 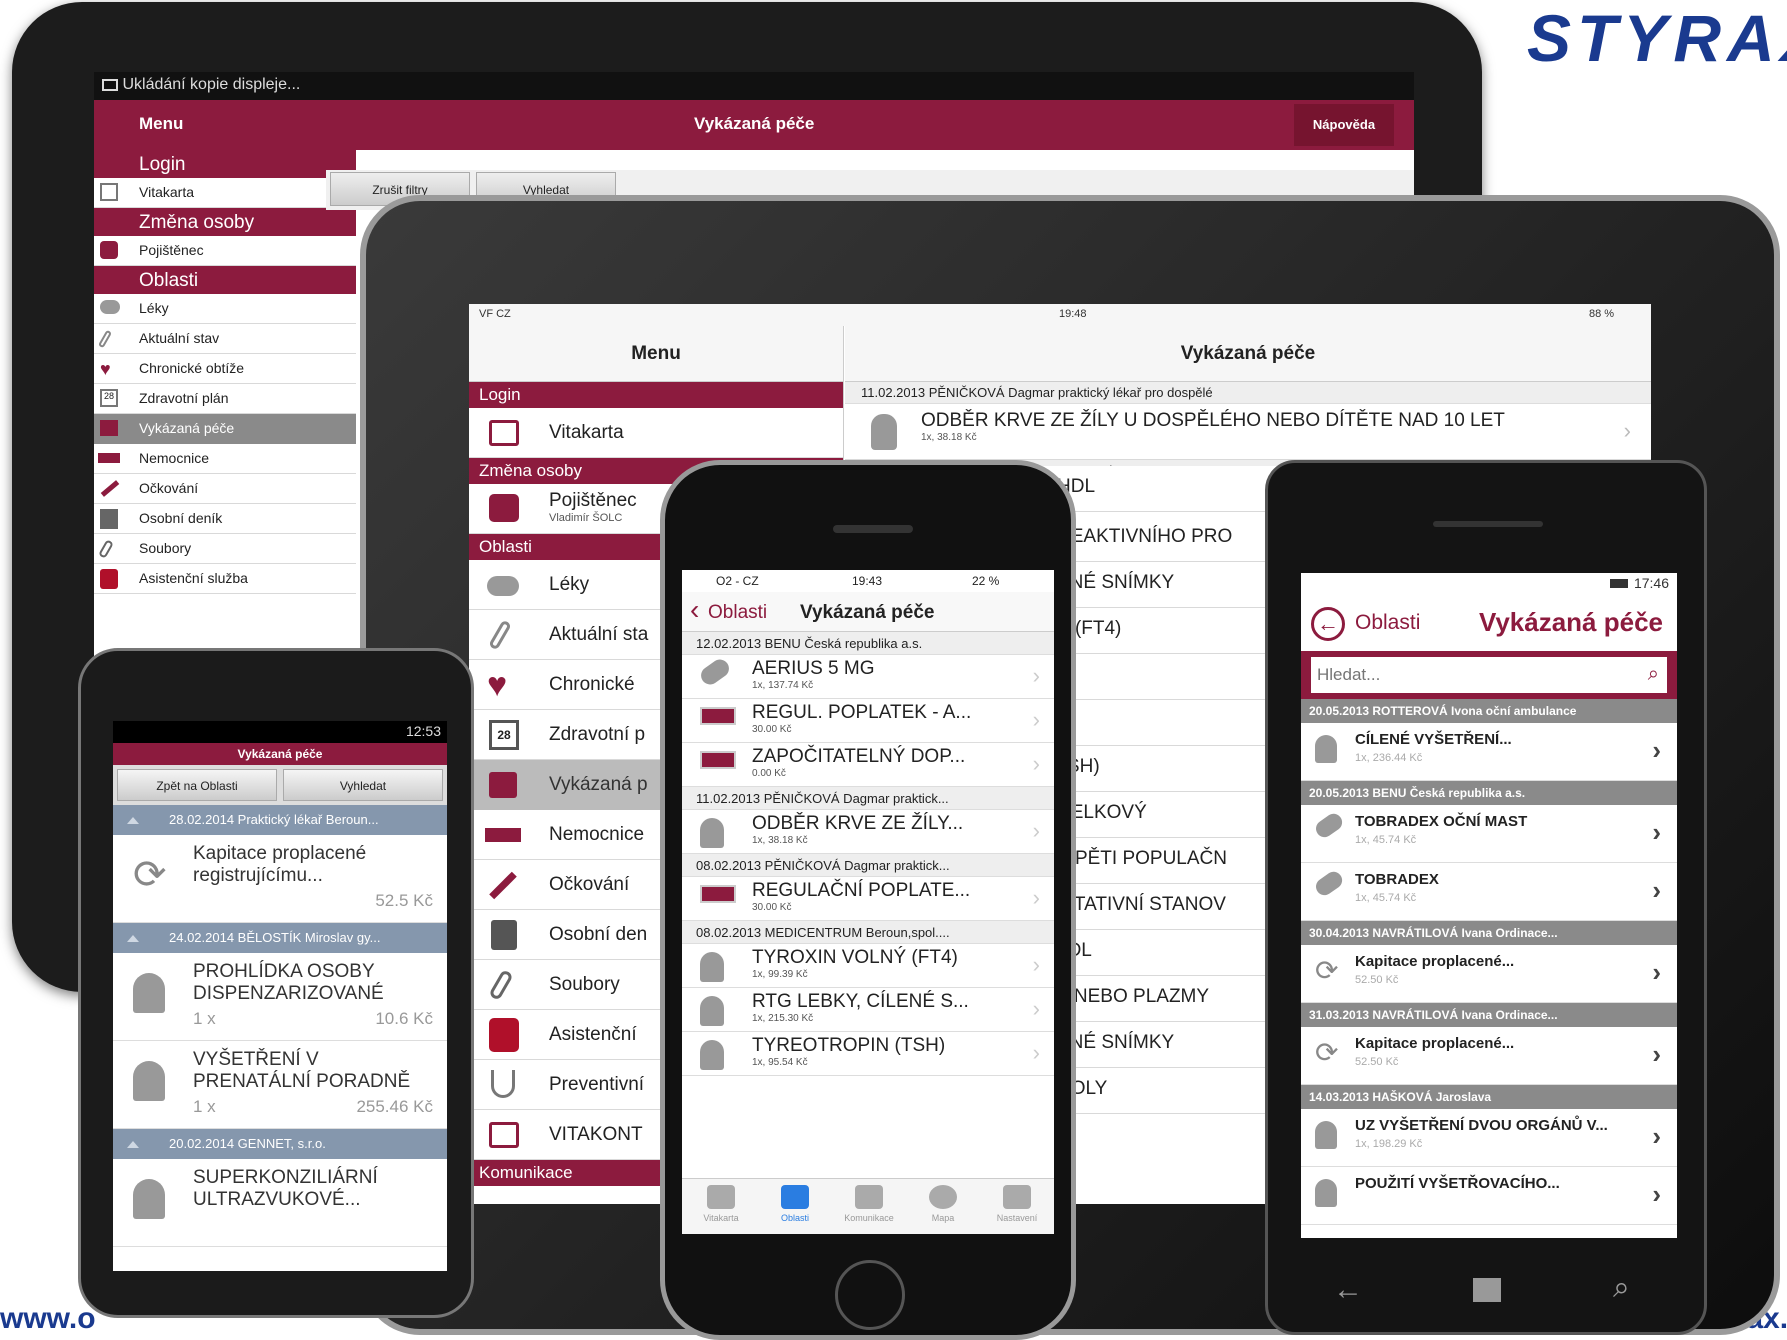 I want to click on search-input, so click(x=1471, y=675).